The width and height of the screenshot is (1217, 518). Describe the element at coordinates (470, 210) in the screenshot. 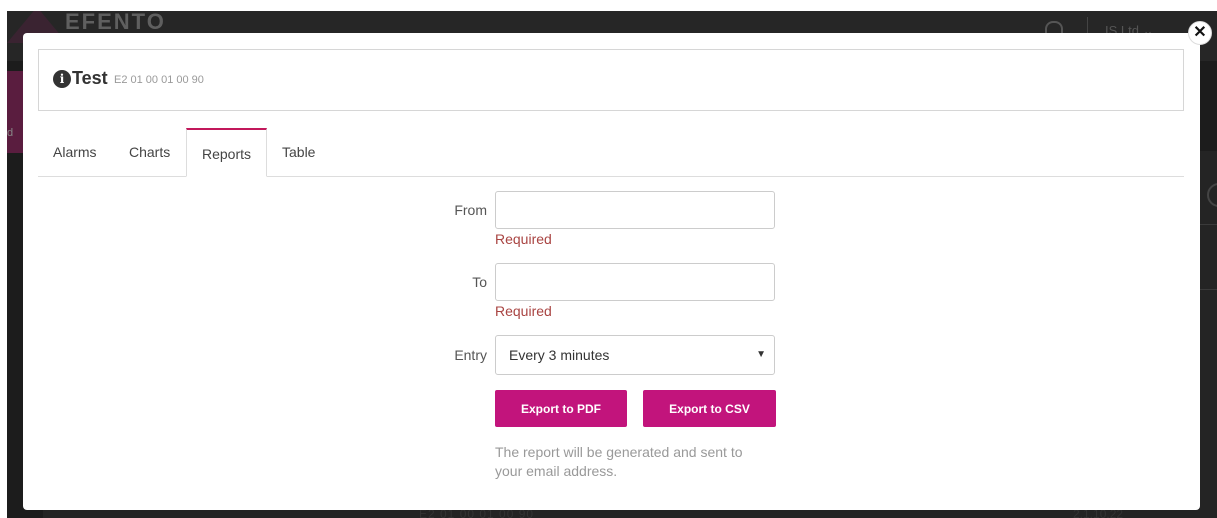

I see `from-label: From` at that location.